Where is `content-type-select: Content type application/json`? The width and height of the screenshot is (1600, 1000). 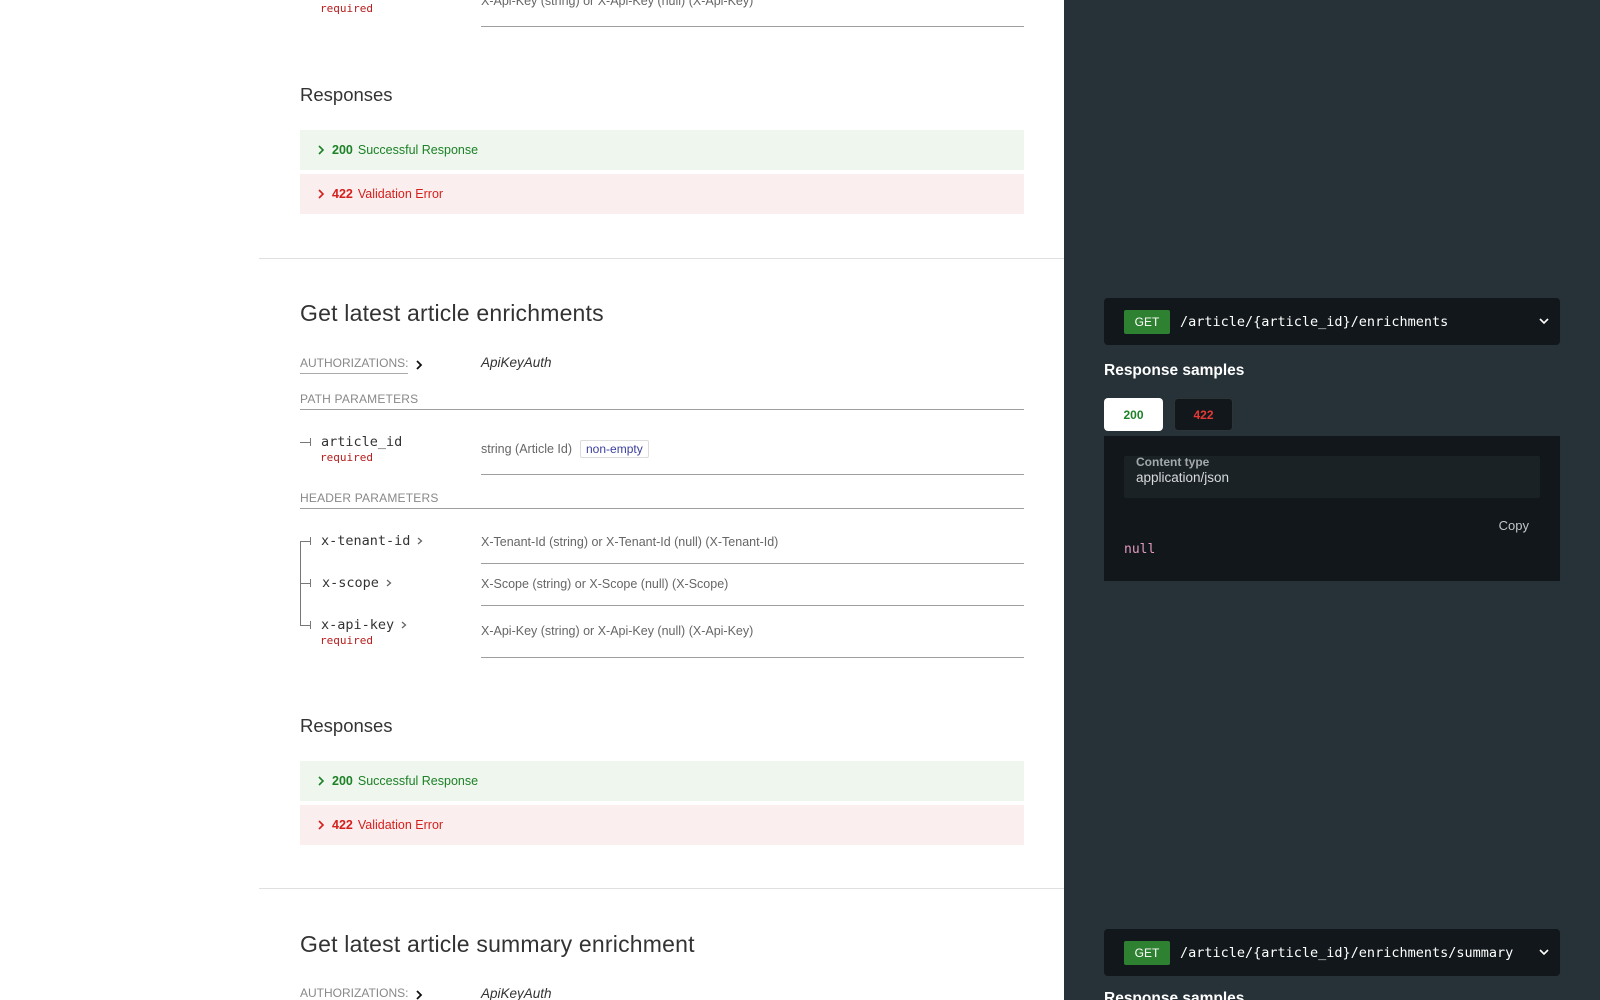 content-type-select: Content type application/json is located at coordinates (1332, 476).